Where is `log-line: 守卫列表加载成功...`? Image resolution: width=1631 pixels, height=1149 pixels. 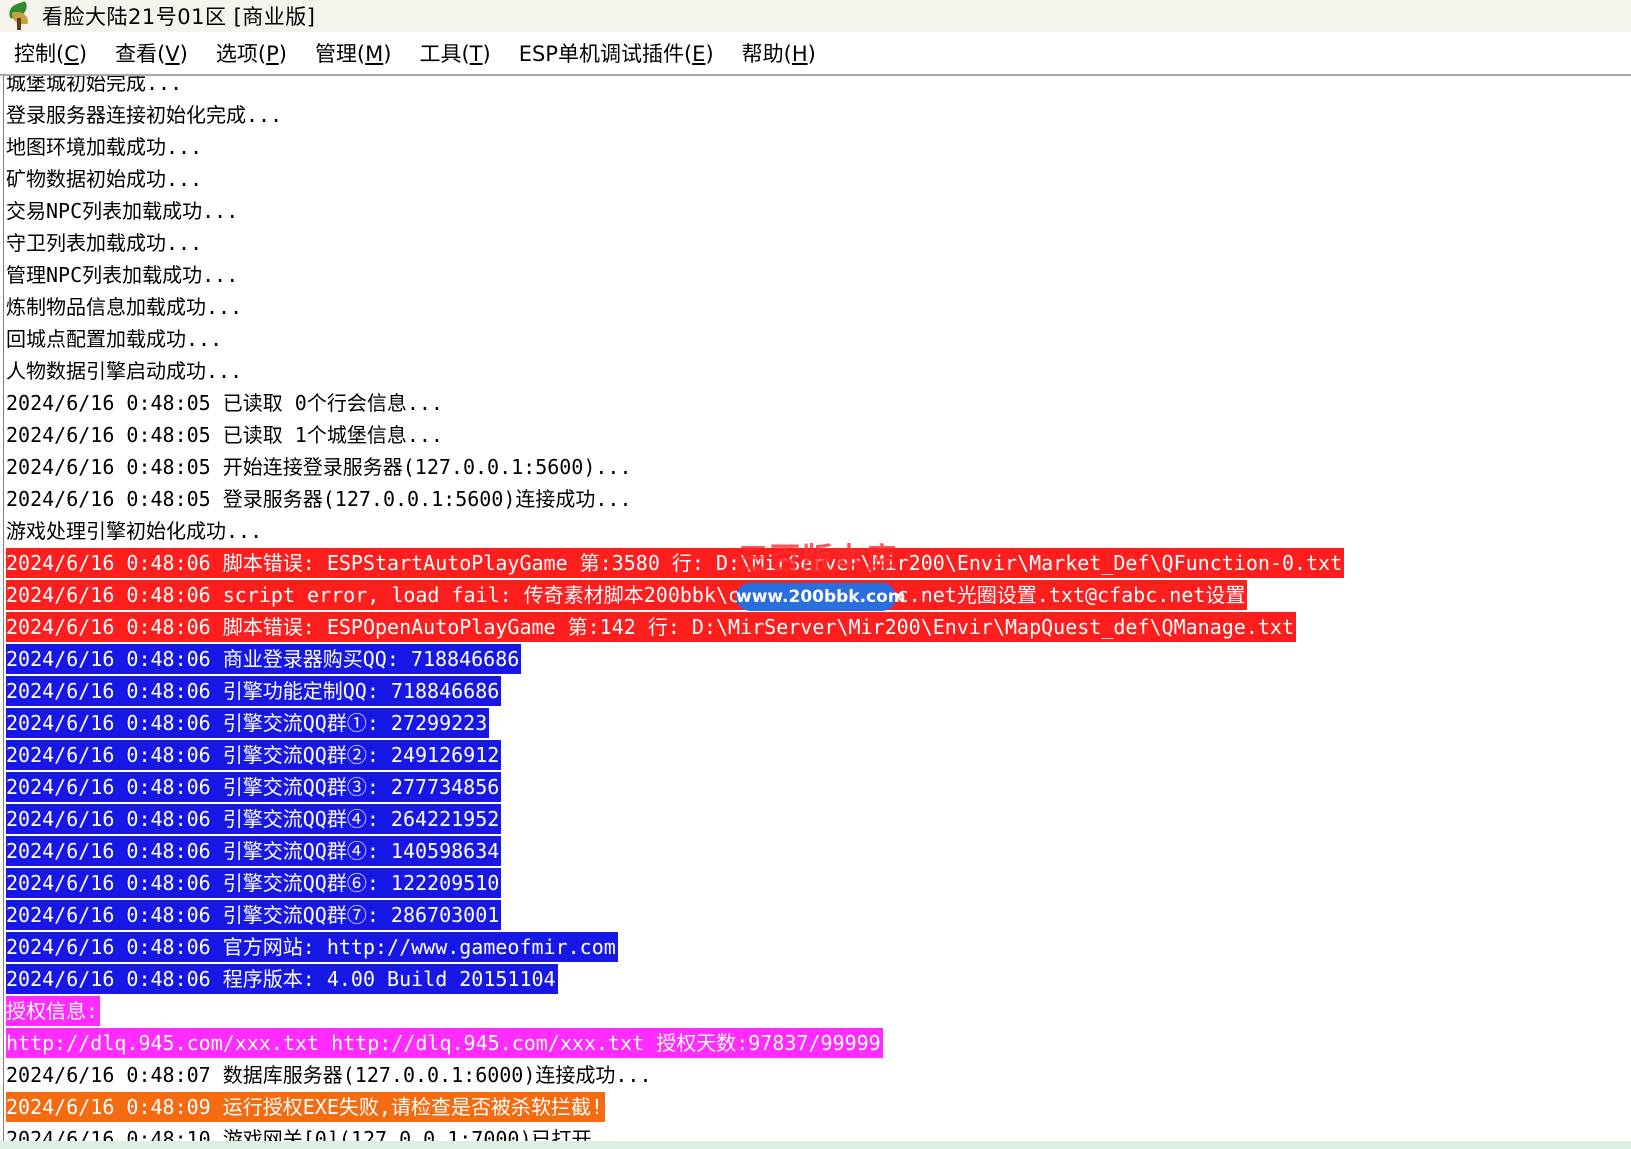 log-line: 守卫列表加载成功... is located at coordinates (104, 243).